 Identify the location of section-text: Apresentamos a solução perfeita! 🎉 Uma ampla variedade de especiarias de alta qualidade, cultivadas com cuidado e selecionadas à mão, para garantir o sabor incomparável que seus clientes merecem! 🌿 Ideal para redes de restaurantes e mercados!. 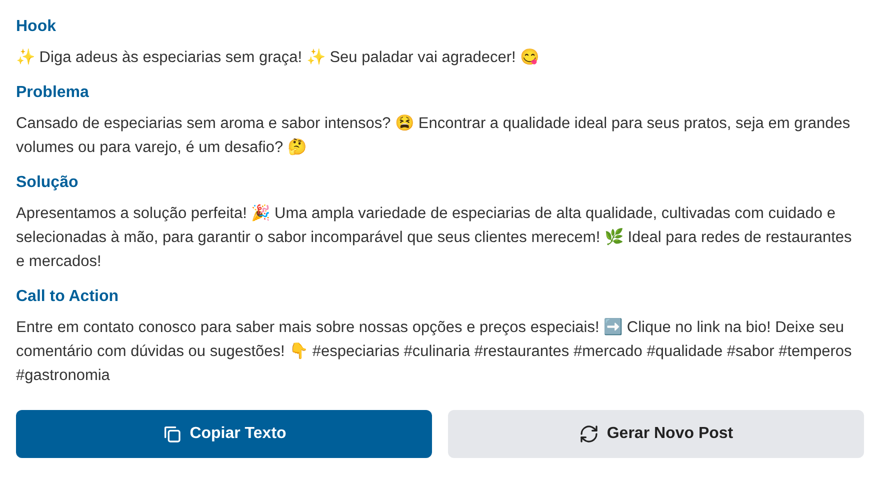
(434, 237).